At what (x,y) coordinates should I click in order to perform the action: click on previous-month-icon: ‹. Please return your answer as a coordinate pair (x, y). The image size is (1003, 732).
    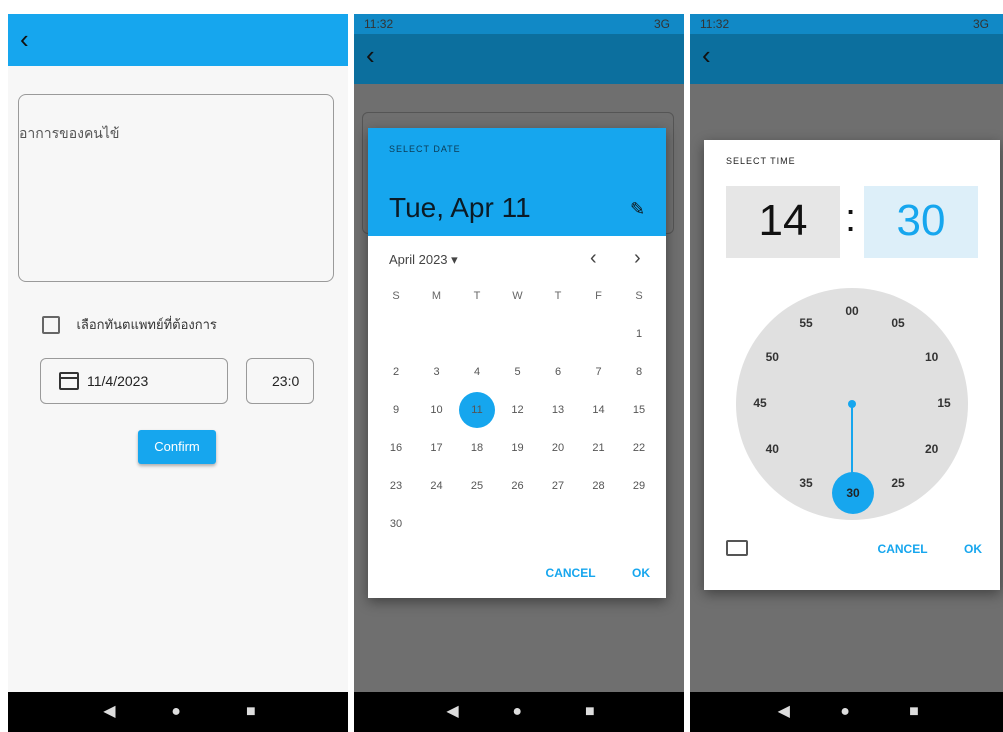
    Looking at the image, I should click on (593, 258).